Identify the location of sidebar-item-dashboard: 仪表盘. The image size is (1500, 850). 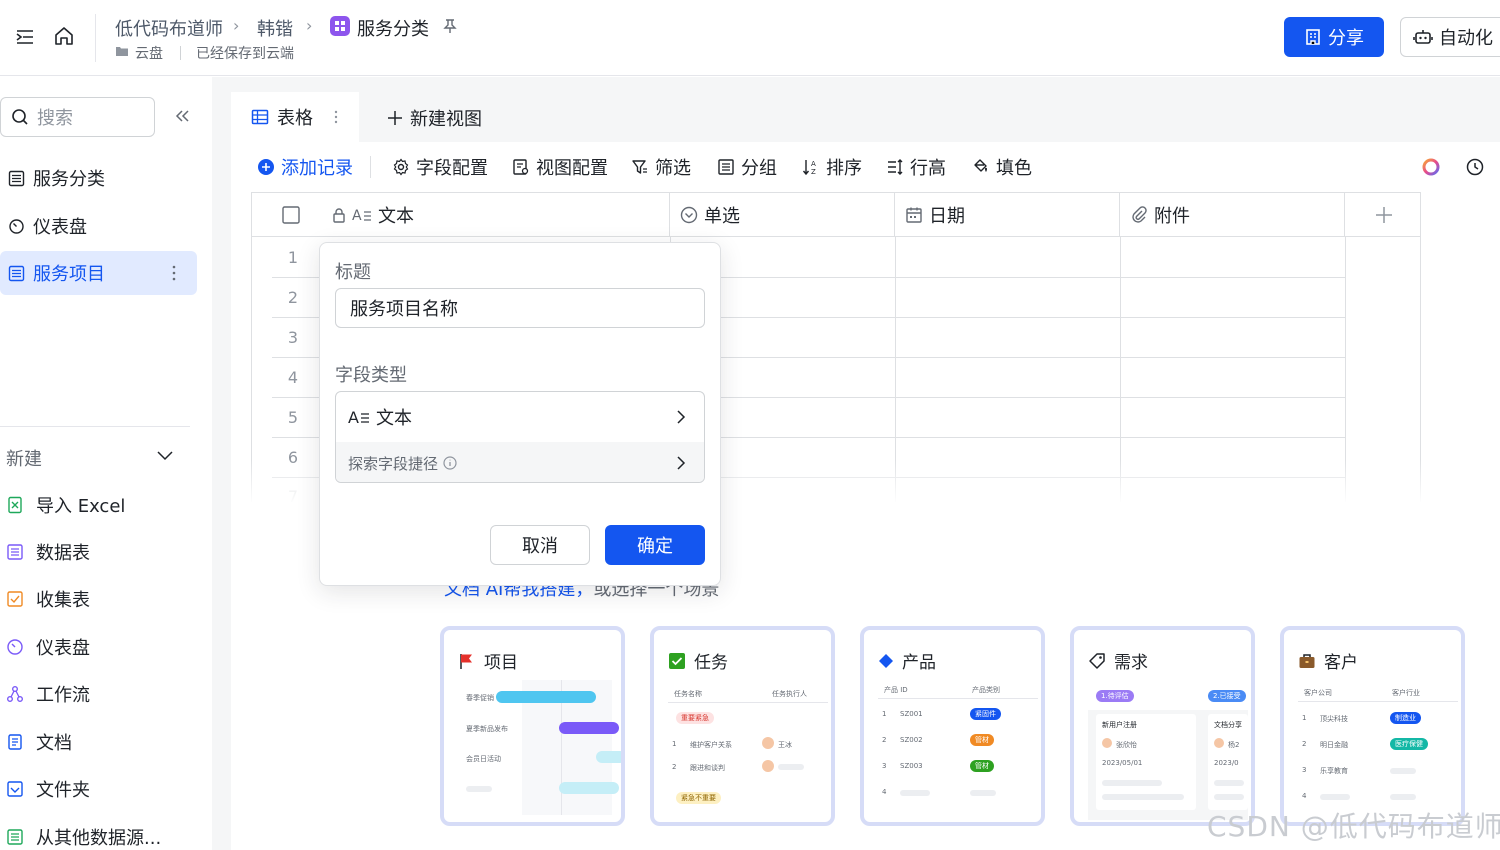
(98, 226).